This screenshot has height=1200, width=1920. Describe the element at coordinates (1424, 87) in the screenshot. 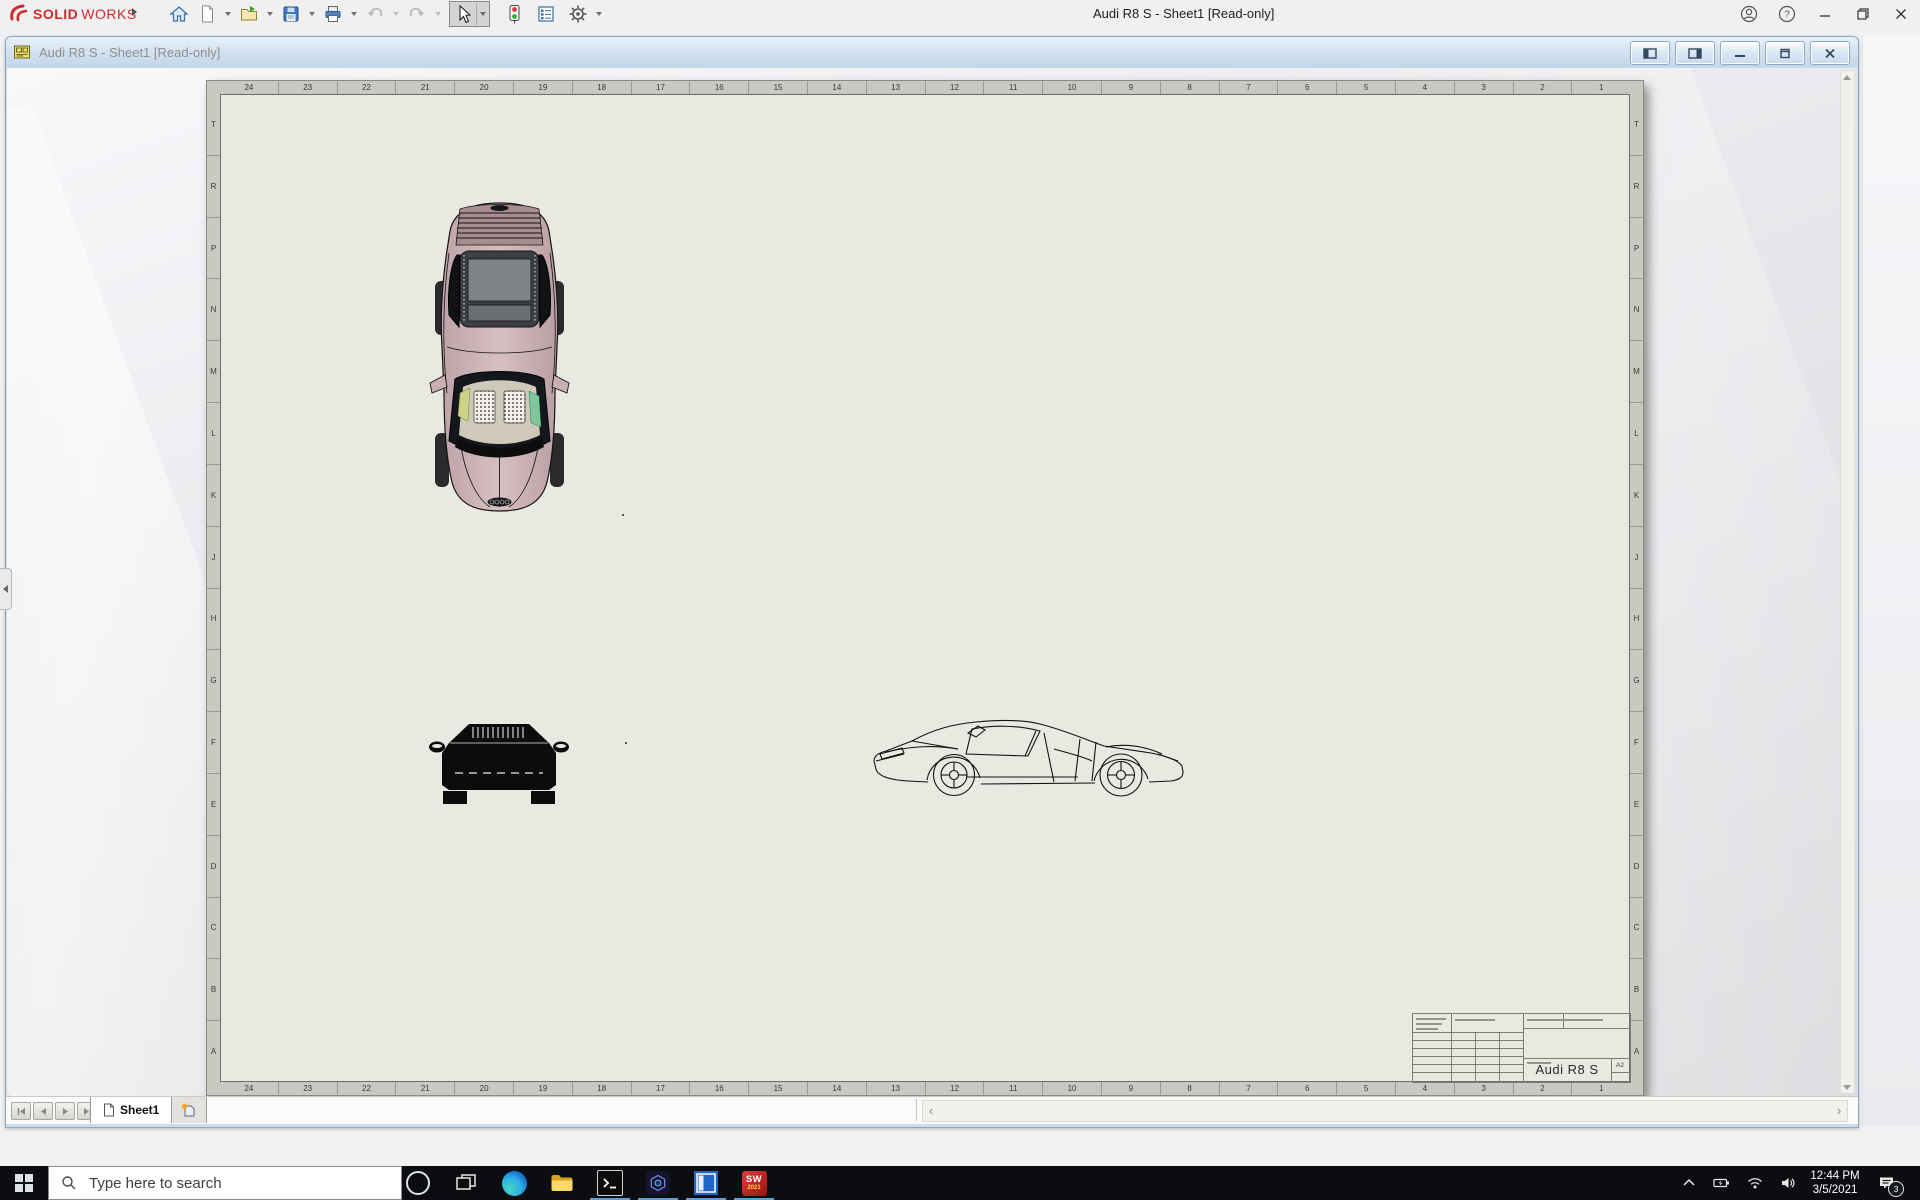

I see `zone-label: 4` at that location.